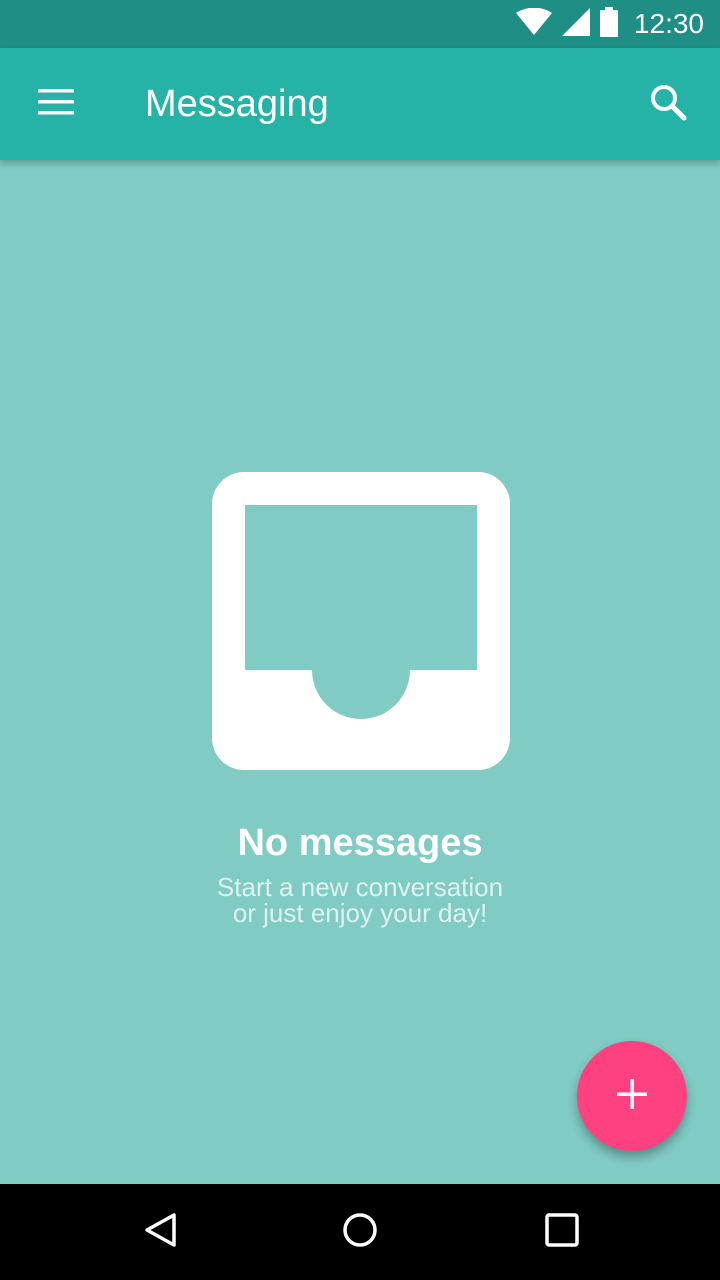 This screenshot has height=1280, width=720. I want to click on empty-state-subtitle-line2: or just enjoy your day!, so click(360, 913).